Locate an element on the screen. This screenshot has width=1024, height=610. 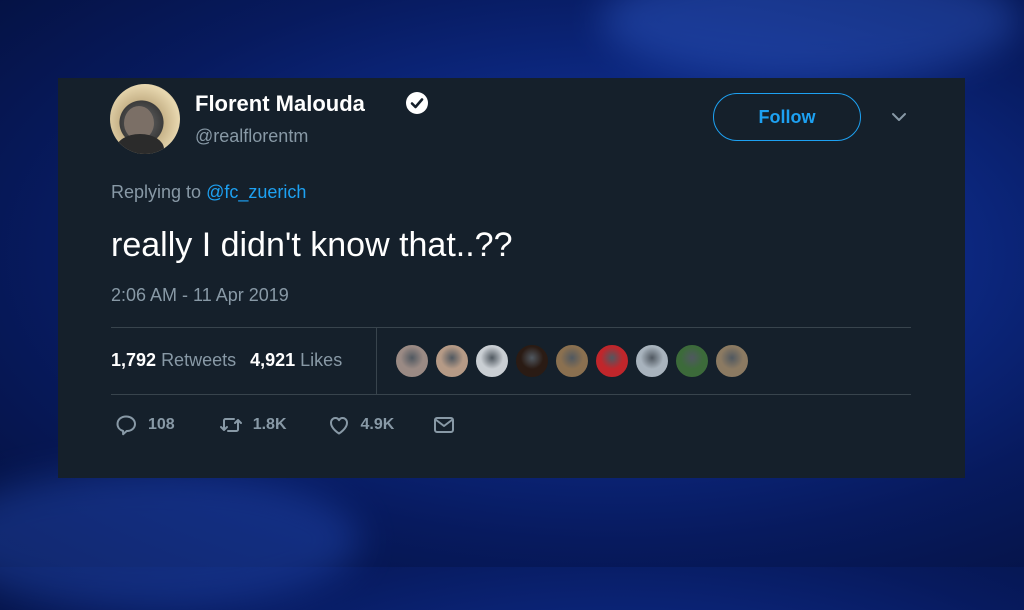
likes-label: Likes is located at coordinates (321, 360).